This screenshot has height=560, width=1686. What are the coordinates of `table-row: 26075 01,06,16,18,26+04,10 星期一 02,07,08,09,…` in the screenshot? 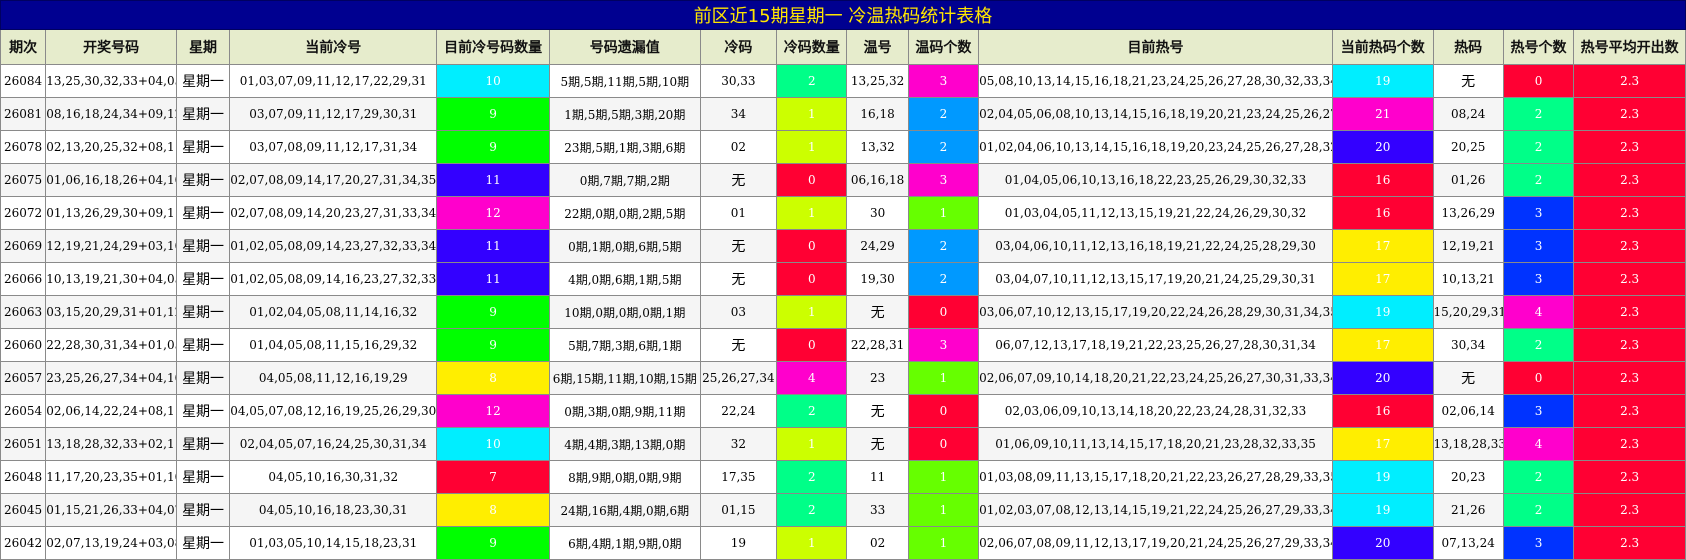 It's located at (843, 180).